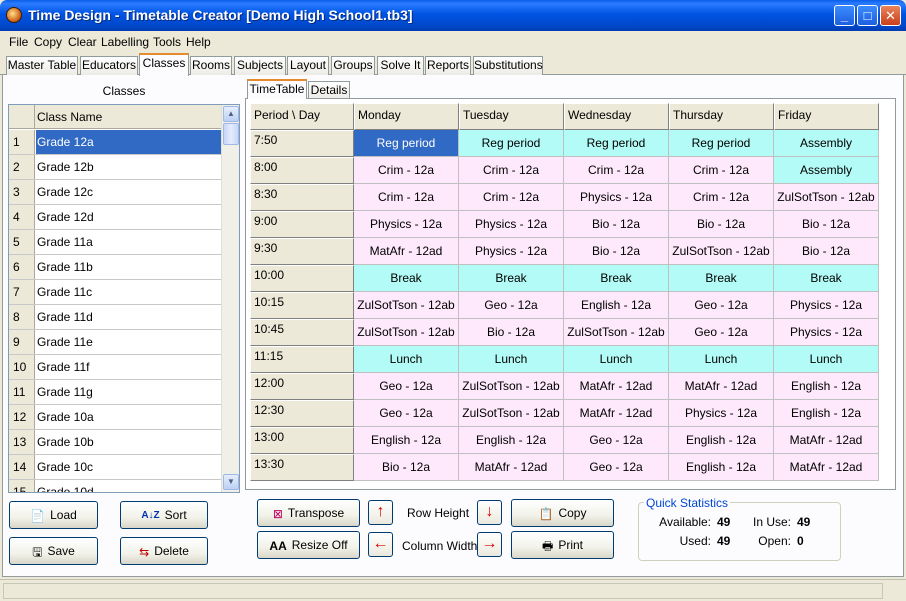 The width and height of the screenshot is (906, 601). What do you see at coordinates (128, 217) in the screenshot?
I see `class-name-cell: Grade 12d` at bounding box center [128, 217].